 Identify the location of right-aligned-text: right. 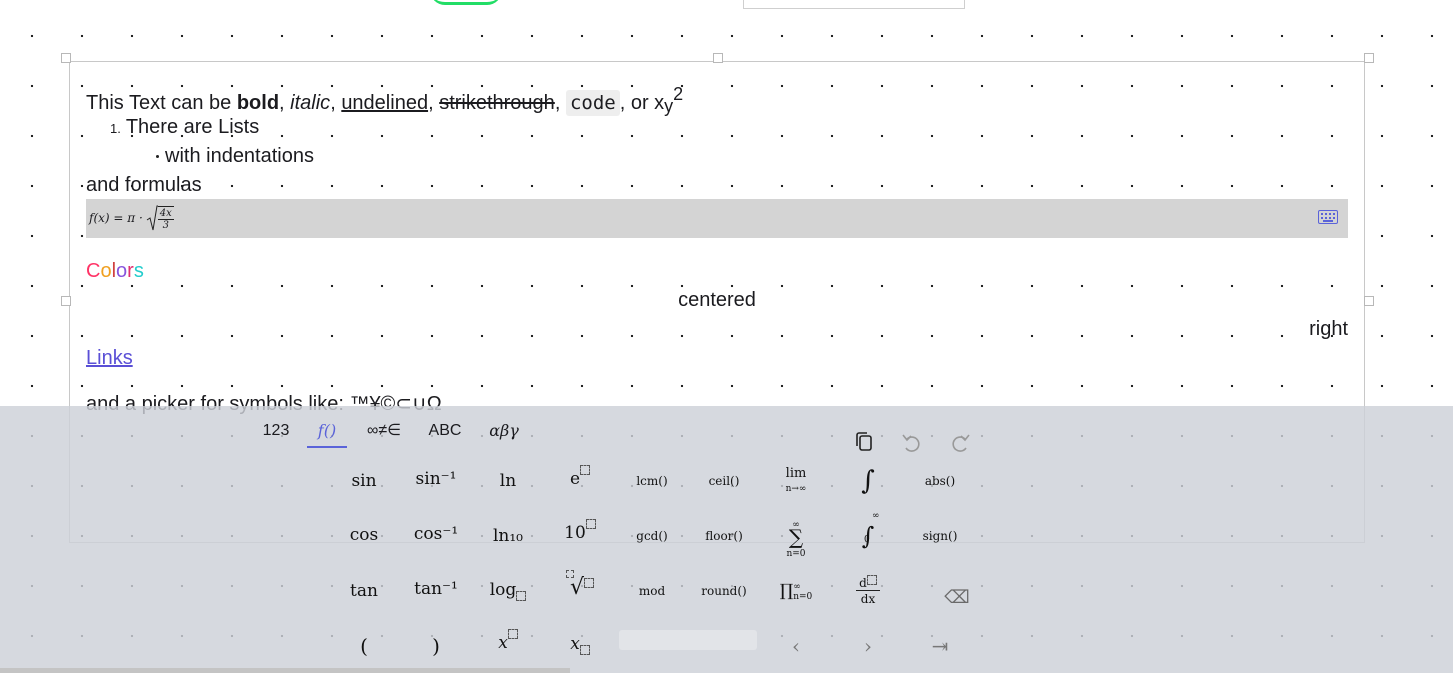
(1328, 329).